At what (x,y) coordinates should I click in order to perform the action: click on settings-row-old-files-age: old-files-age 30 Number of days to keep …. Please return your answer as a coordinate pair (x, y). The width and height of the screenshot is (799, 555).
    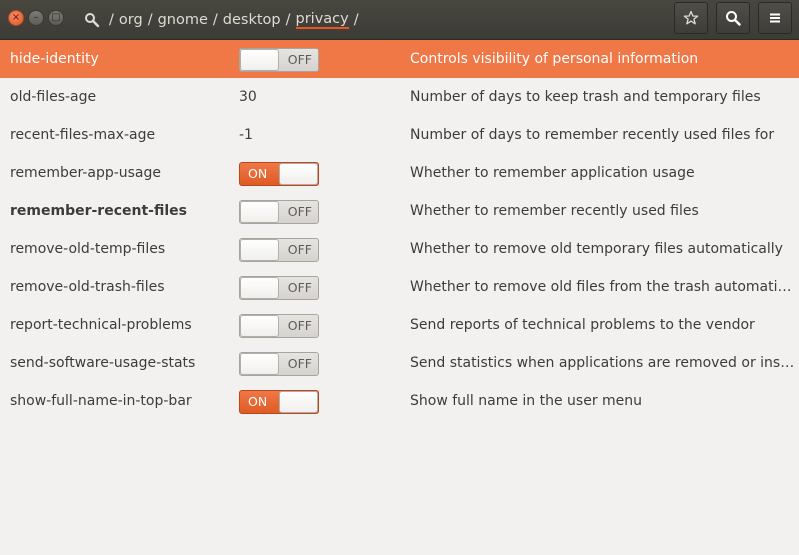
    Looking at the image, I should click on (399, 97).